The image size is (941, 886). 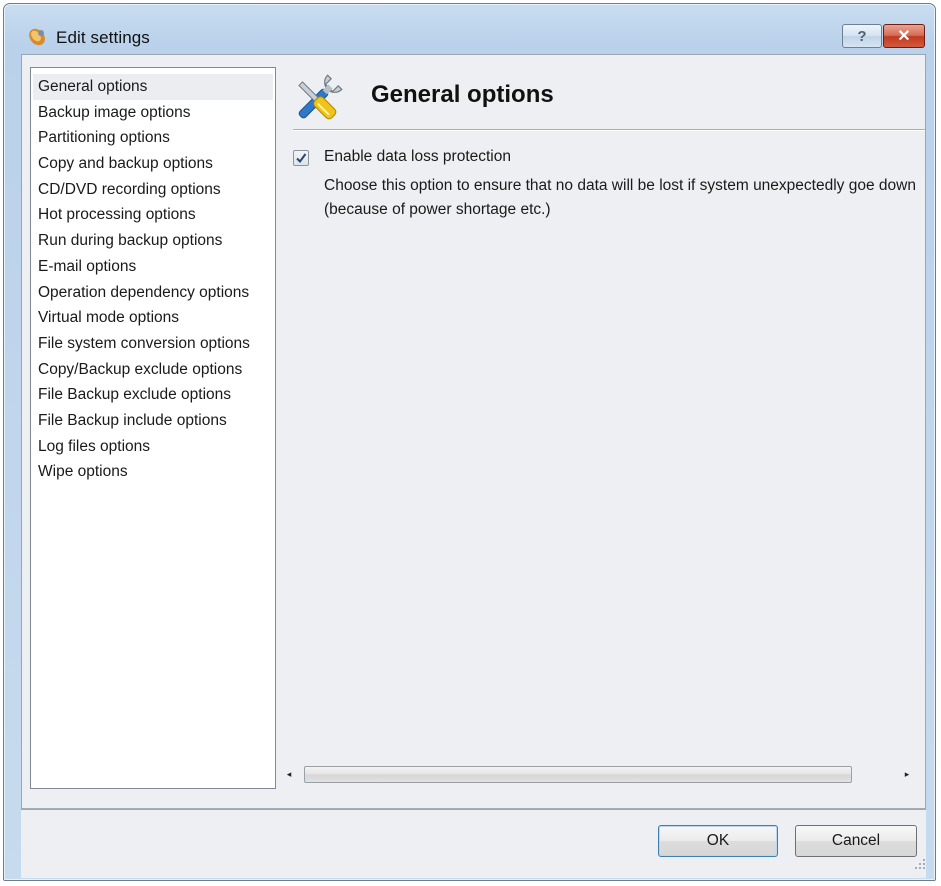 I want to click on sidebar-item: File Backup exclude options, so click(x=153, y=395).